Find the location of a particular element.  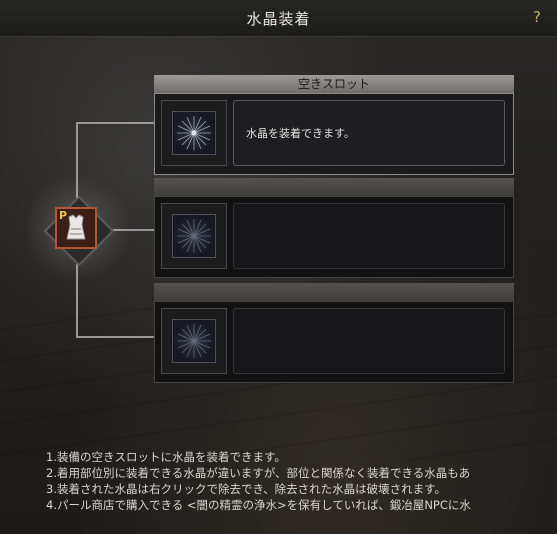

armor-icon: P is located at coordinates (76, 228).